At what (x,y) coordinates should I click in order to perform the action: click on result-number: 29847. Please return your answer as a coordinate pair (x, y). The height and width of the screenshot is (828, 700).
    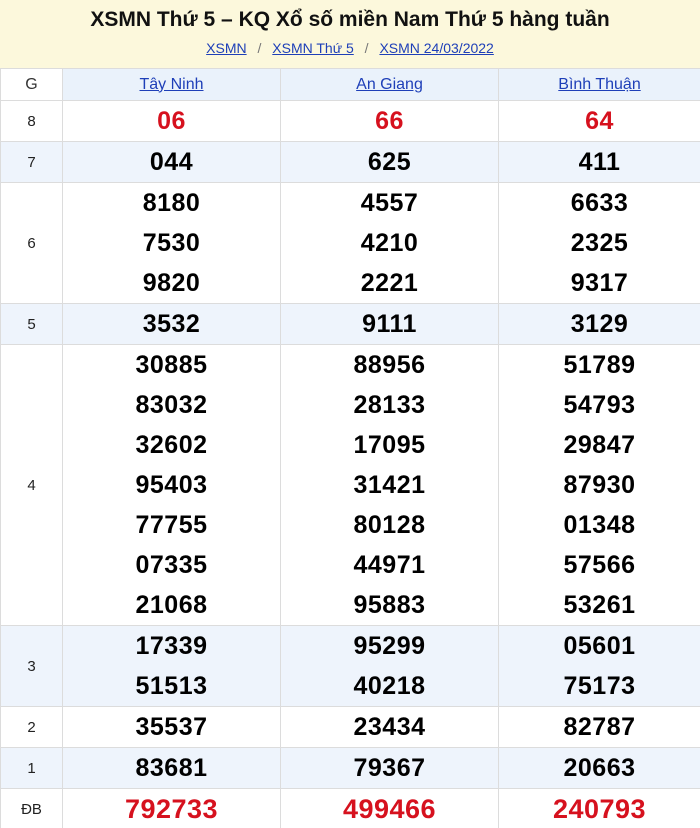
    Looking at the image, I should click on (599, 445).